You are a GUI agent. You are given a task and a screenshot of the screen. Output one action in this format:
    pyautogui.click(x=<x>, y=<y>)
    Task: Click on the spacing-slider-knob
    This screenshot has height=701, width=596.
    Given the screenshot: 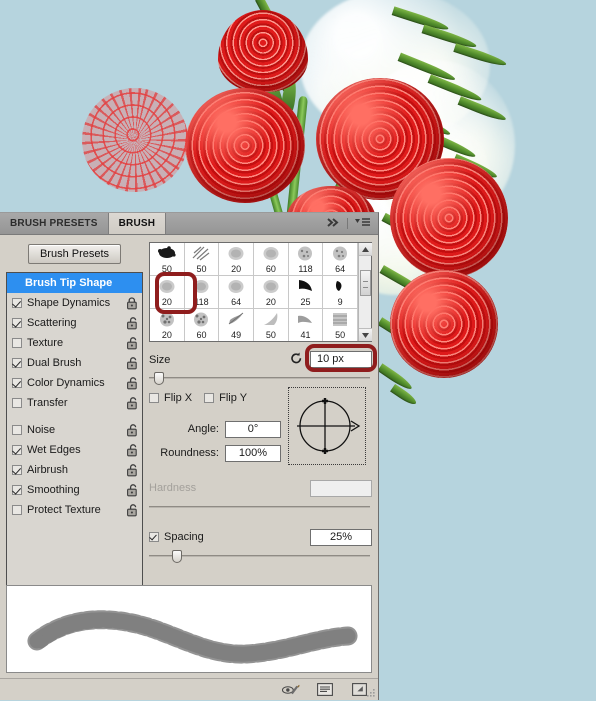 What is the action you would take?
    pyautogui.click(x=176, y=556)
    